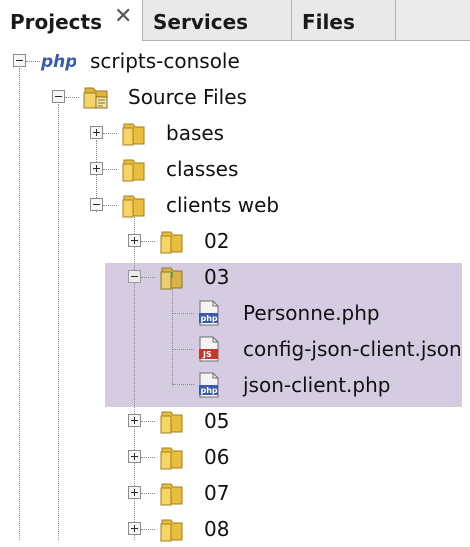 This screenshot has width=470, height=547. I want to click on file-label: config-json-client.json, so click(352, 349).